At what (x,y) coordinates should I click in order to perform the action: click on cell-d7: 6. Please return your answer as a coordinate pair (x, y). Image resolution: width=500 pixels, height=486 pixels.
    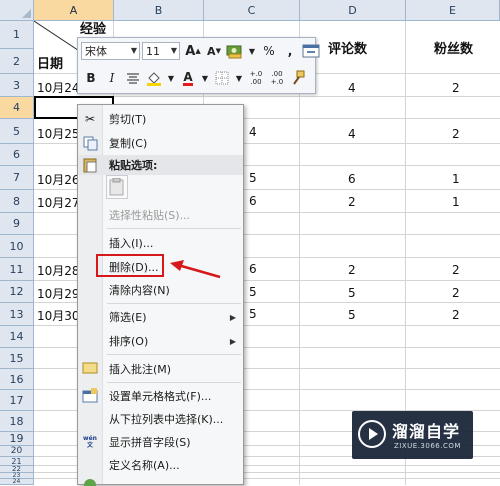
    Looking at the image, I should click on (352, 179).